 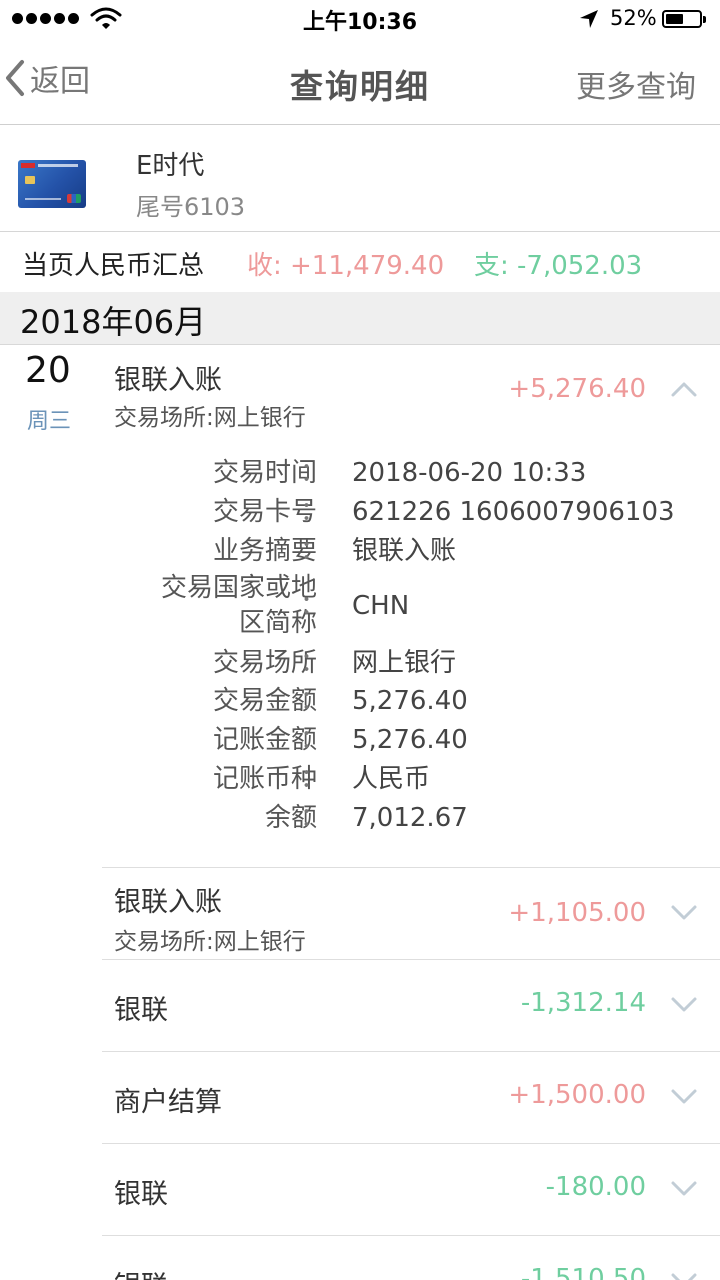 I want to click on detail-row-location: 交易场所 ： 网上银行, so click(x=411, y=663).